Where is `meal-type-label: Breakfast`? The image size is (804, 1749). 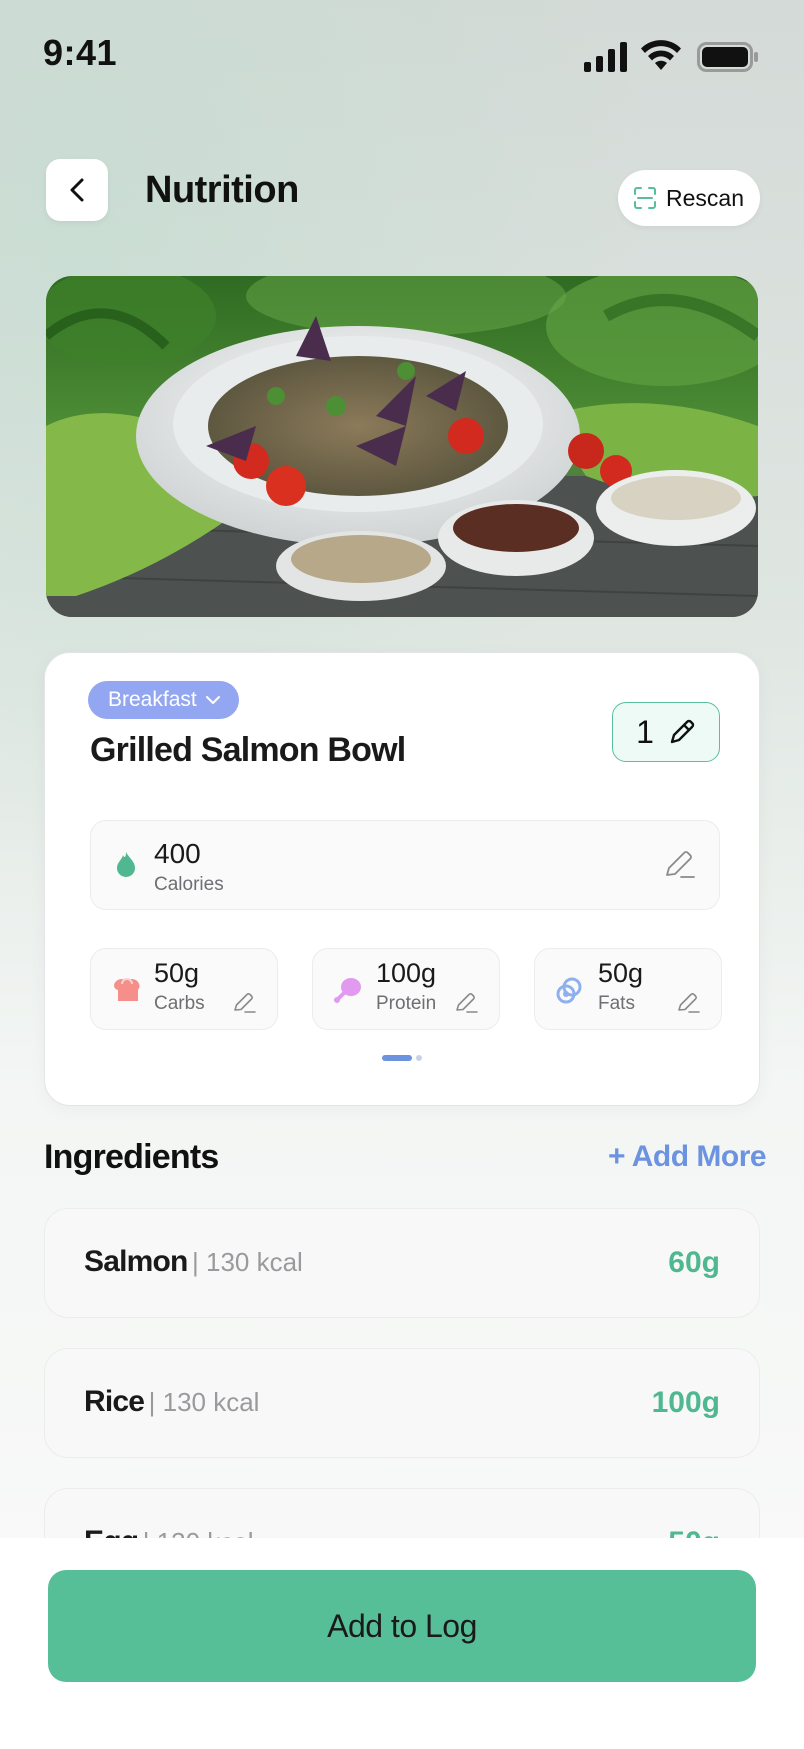
meal-type-label: Breakfast is located at coordinates (152, 699).